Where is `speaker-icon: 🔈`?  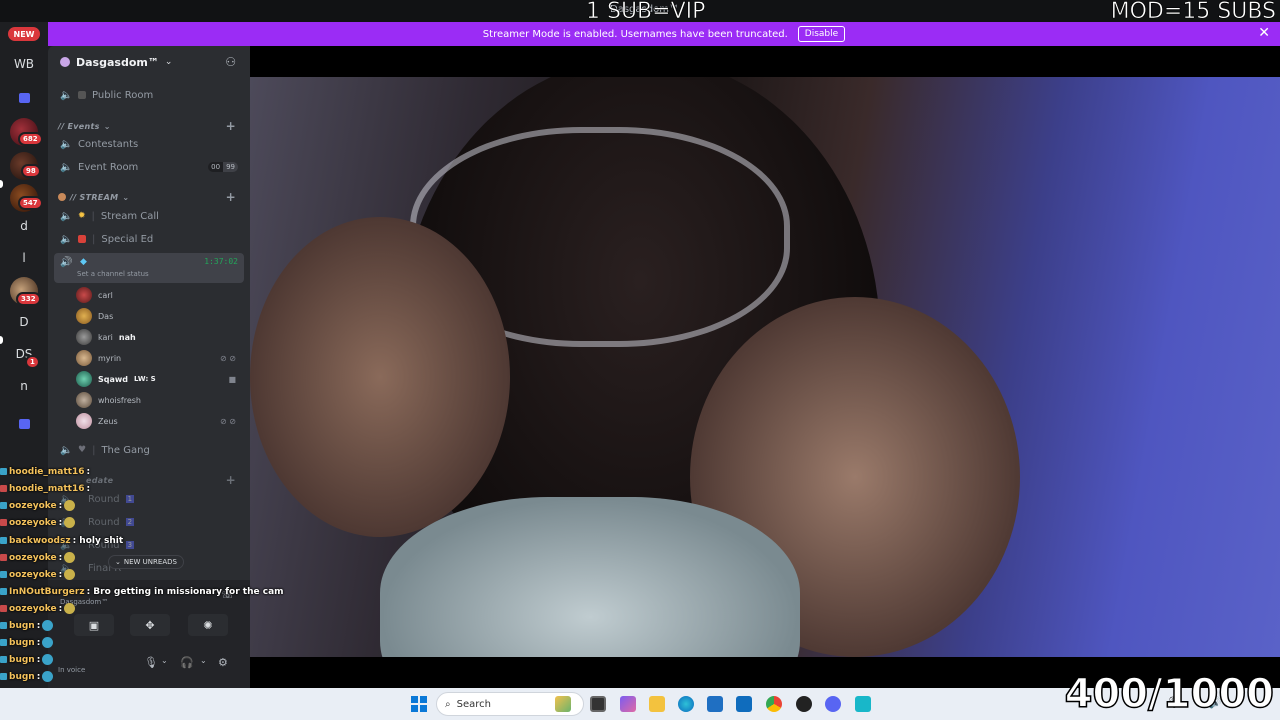 speaker-icon: 🔈 is located at coordinates (66, 144).